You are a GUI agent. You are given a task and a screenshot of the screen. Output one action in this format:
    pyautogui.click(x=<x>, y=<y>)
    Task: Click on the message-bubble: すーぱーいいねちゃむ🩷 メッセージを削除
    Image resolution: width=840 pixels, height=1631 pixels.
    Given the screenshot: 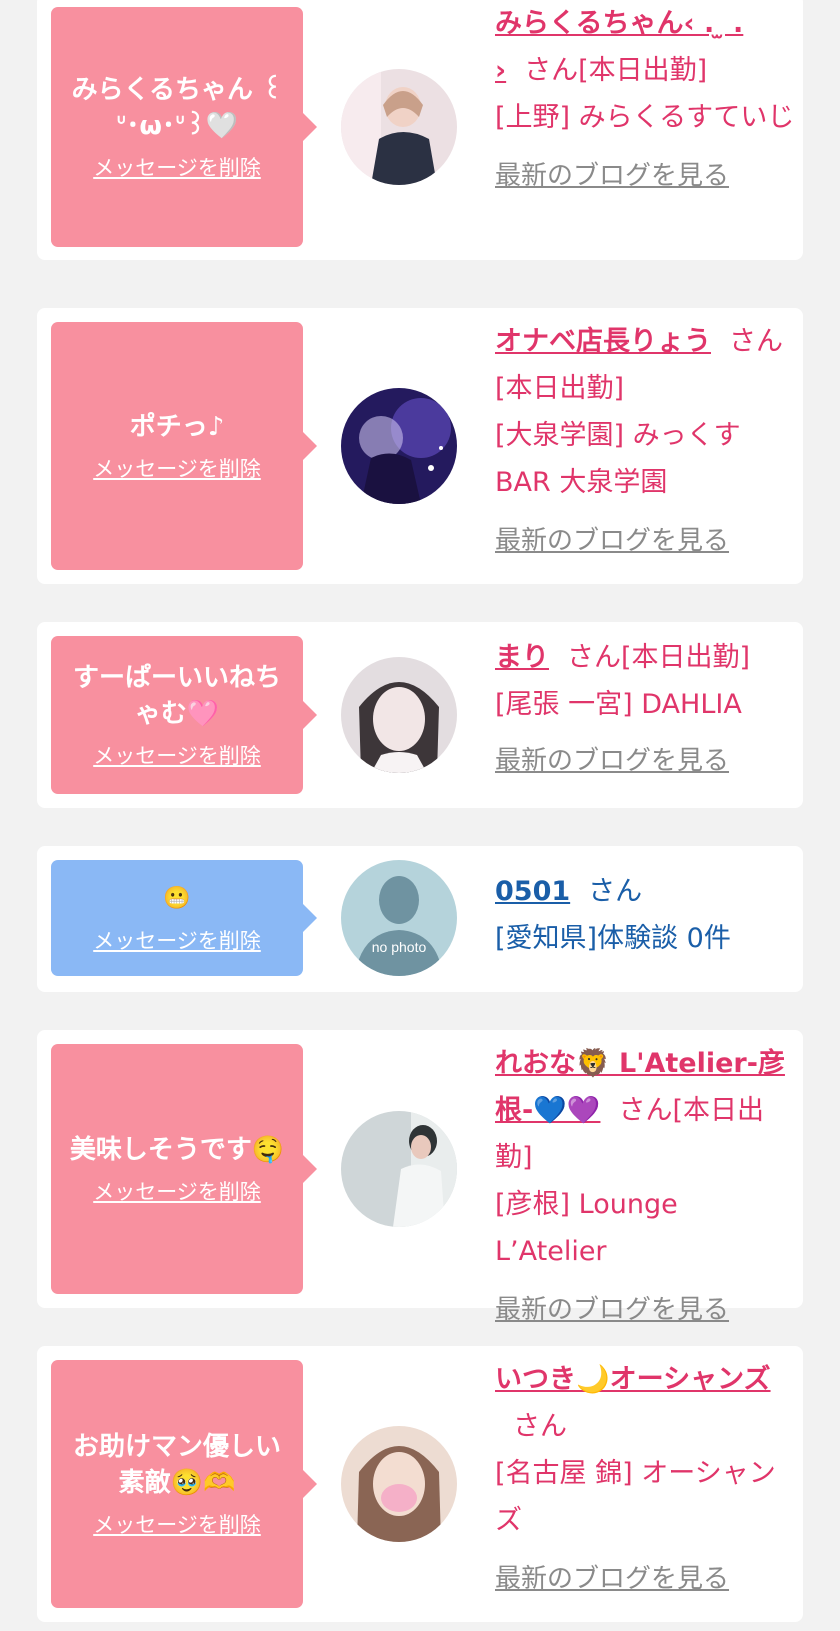 What is the action you would take?
    pyautogui.click(x=184, y=715)
    